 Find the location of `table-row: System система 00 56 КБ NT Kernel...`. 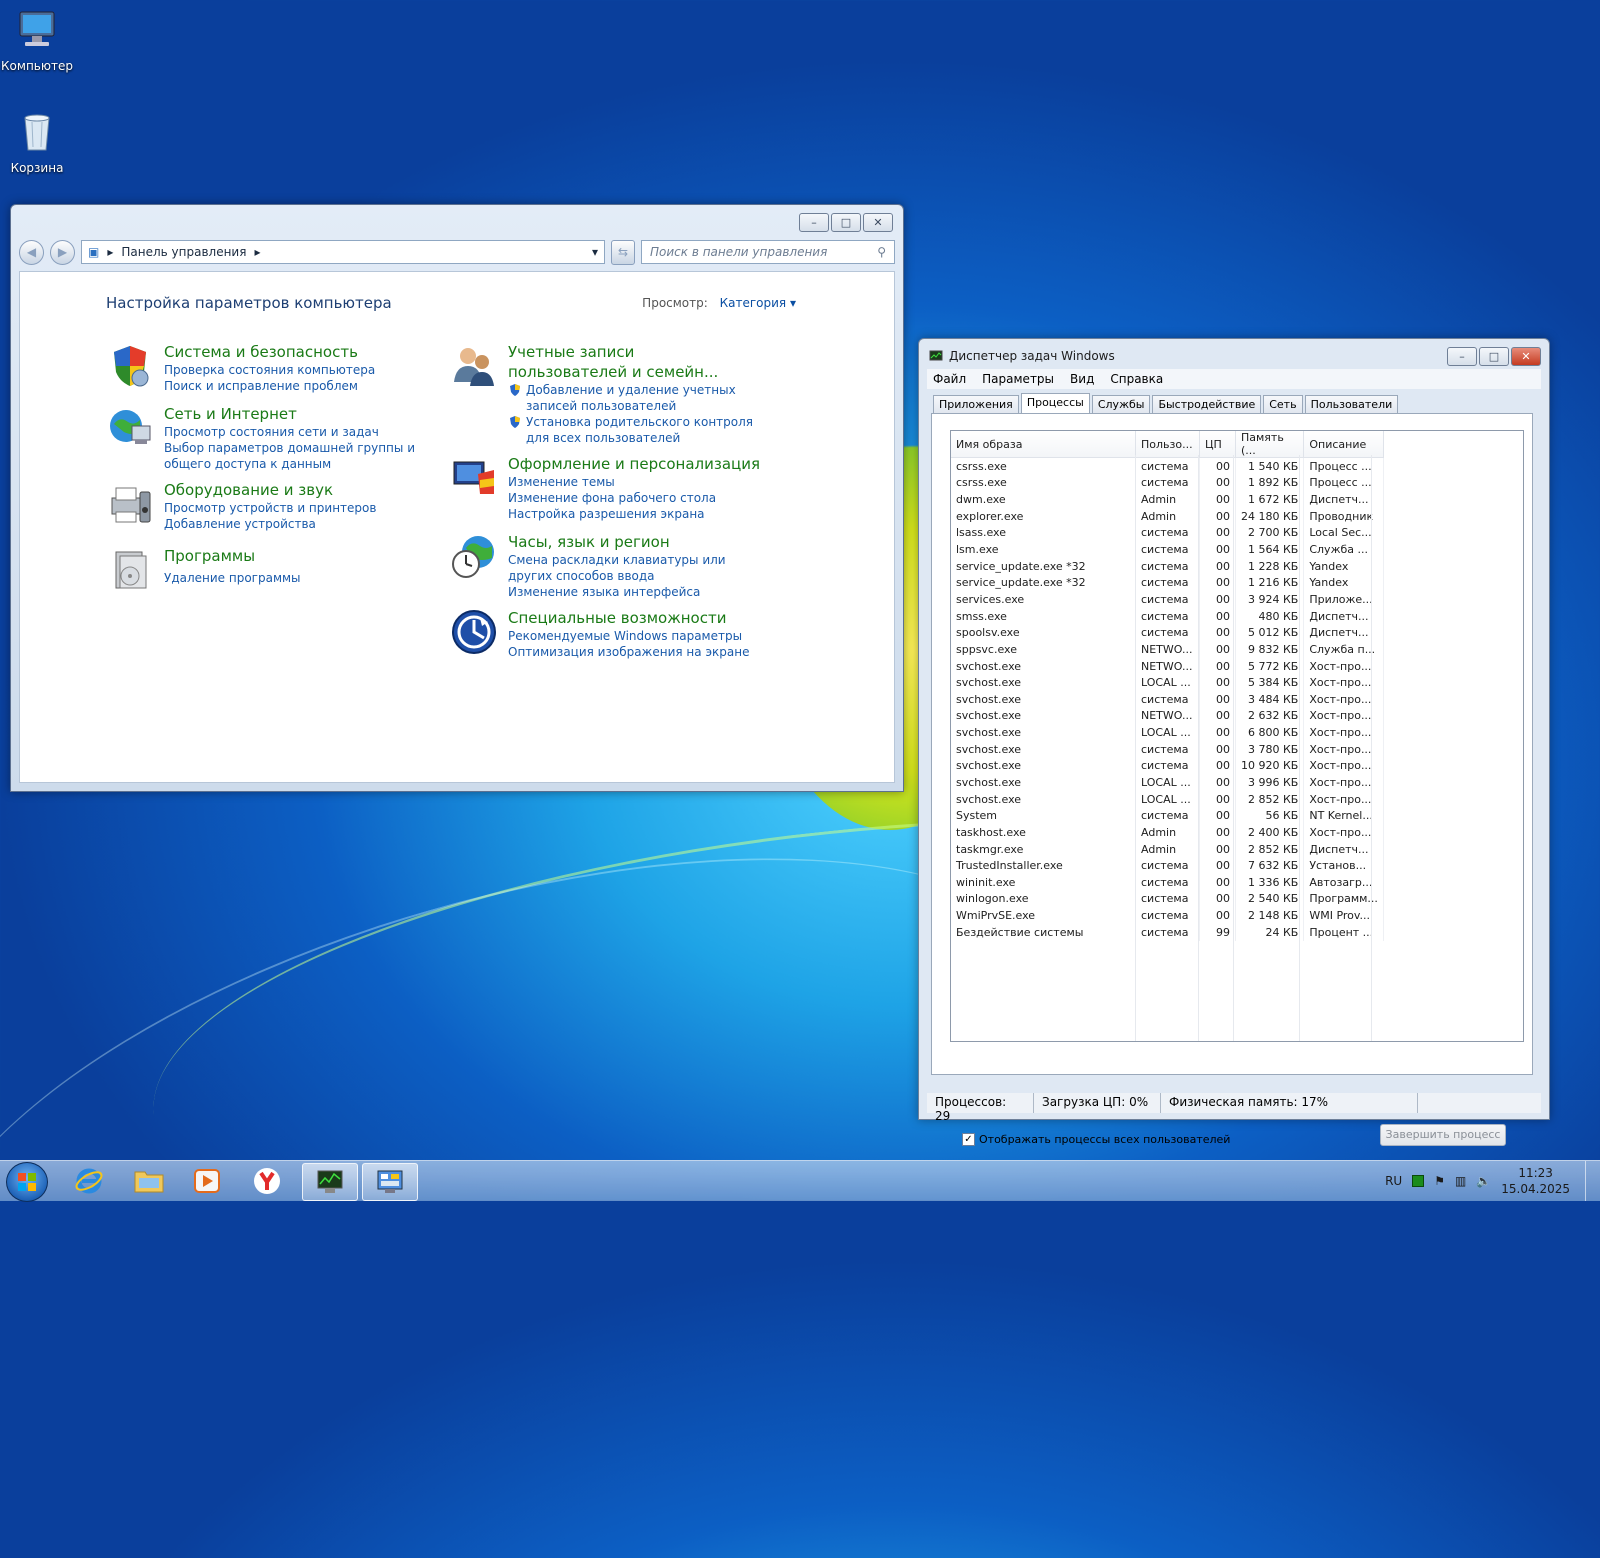

table-row: System система 00 56 КБ NT Kernel... is located at coordinates (1167, 816).